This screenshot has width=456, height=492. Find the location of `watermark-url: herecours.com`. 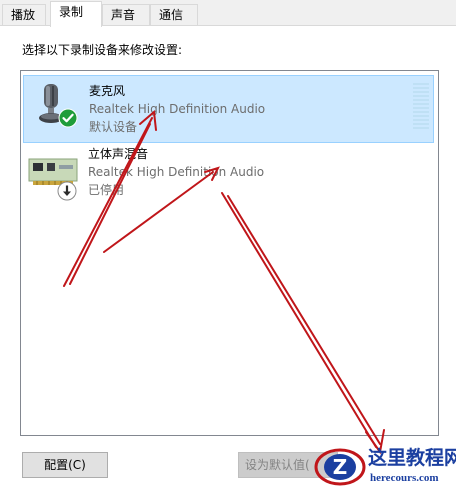

watermark-url: herecours.com is located at coordinates (404, 478).